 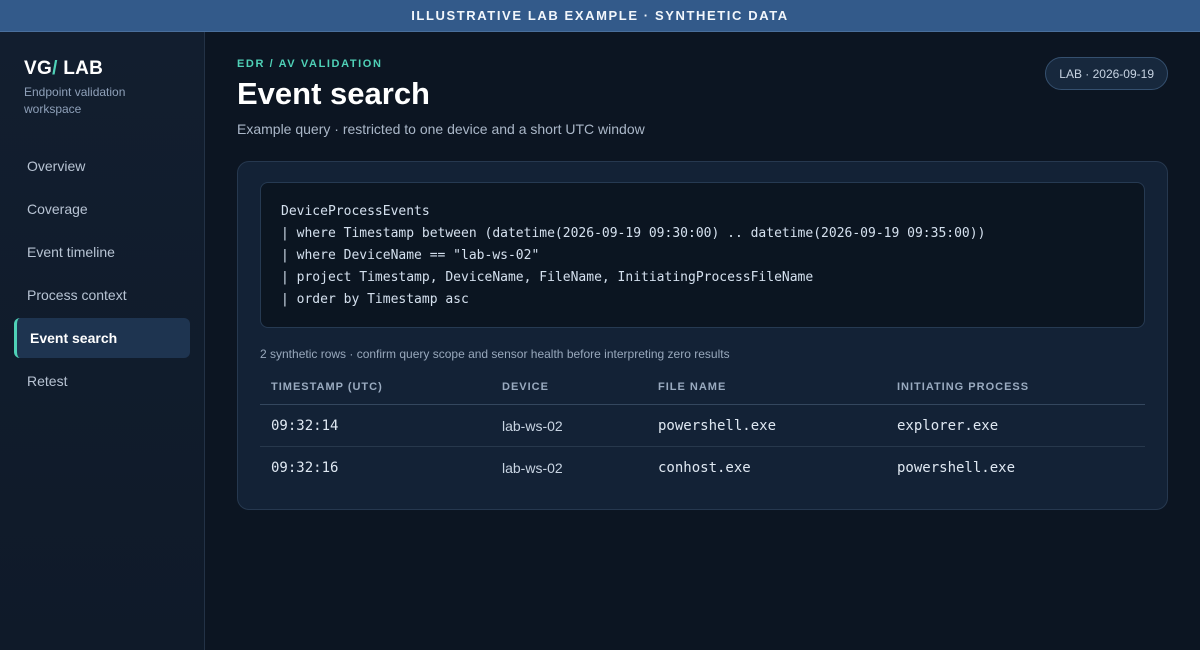 What do you see at coordinates (525, 387) in the screenshot?
I see `column-header-device: DEVICE` at bounding box center [525, 387].